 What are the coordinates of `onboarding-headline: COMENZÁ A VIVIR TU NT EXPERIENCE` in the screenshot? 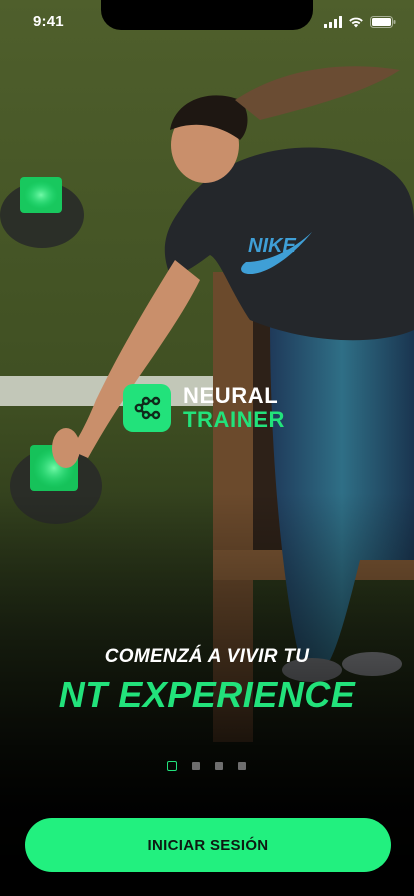 It's located at (207, 681).